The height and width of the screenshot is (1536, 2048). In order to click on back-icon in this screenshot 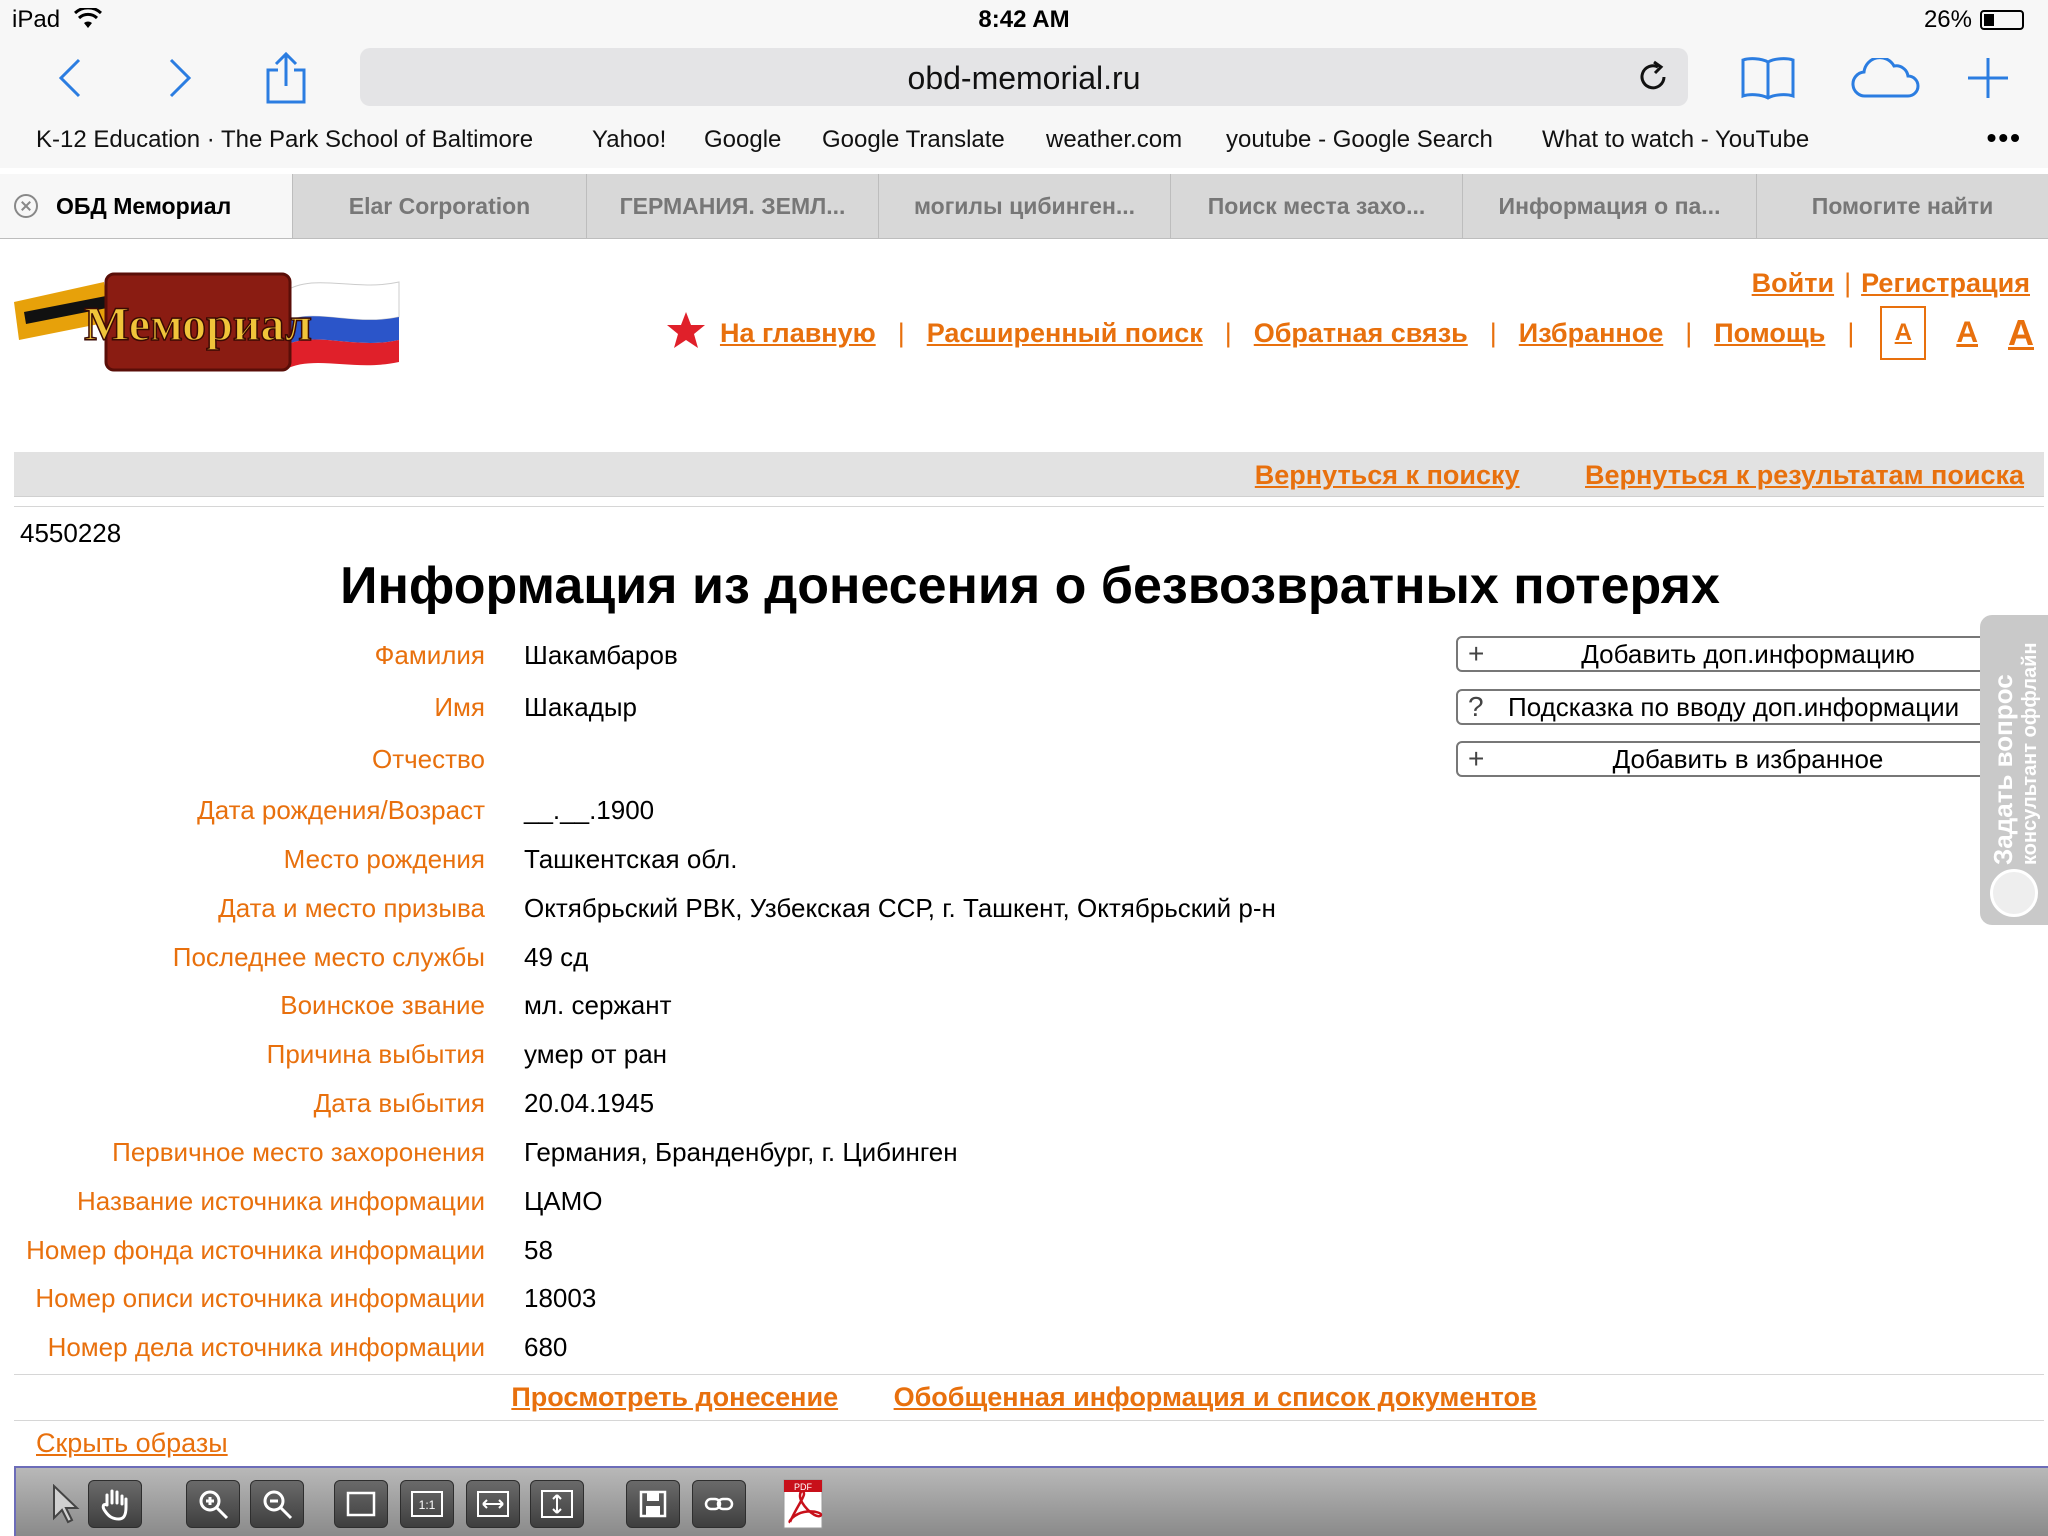, I will do `click(70, 78)`.